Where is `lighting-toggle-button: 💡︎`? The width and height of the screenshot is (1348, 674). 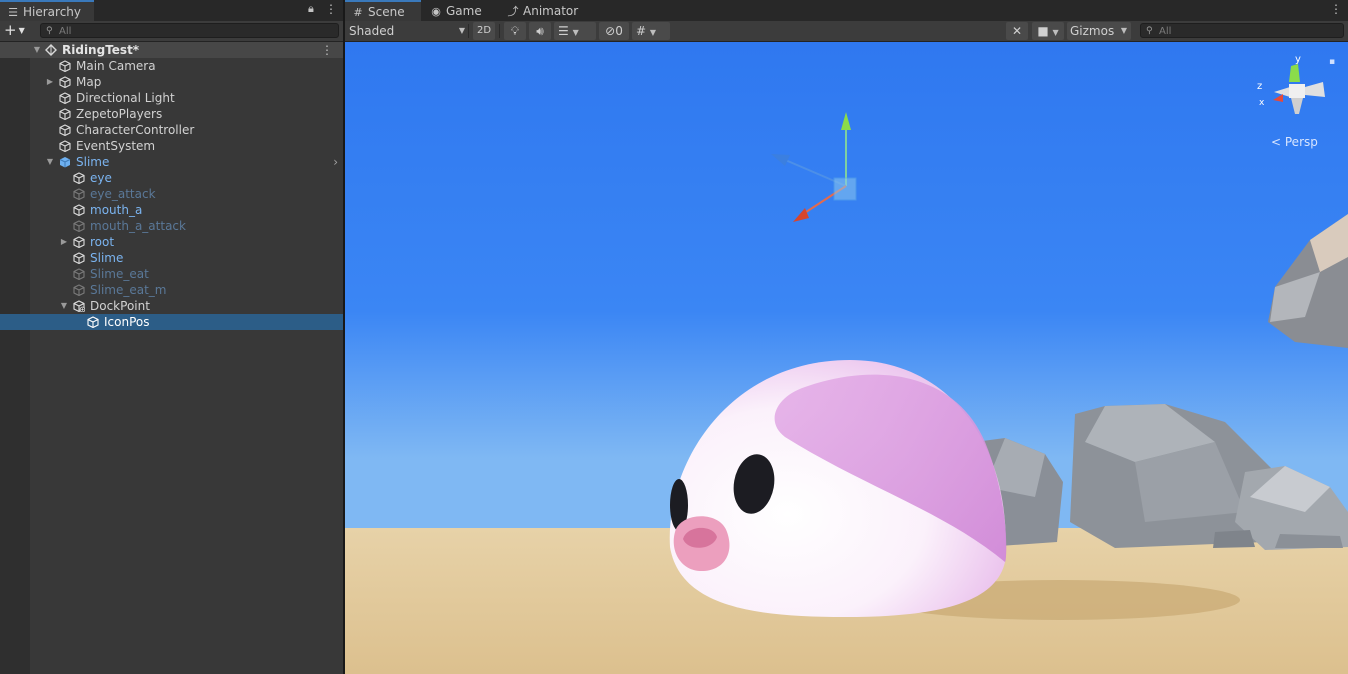 lighting-toggle-button: 💡︎ is located at coordinates (515, 31).